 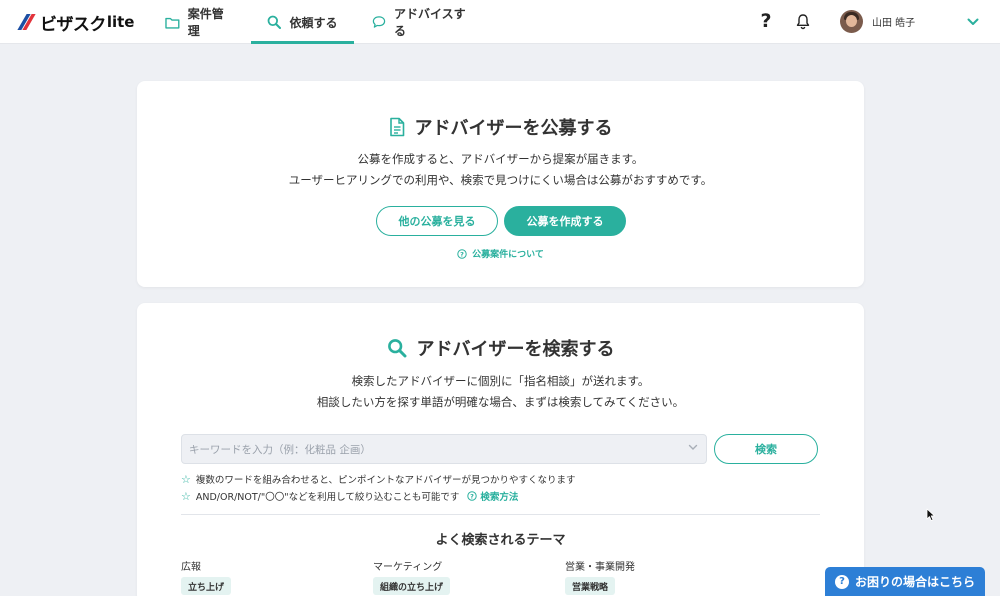 What do you see at coordinates (412, 586) in the screenshot?
I see `theme-tag: 組織の立ち上げ` at bounding box center [412, 586].